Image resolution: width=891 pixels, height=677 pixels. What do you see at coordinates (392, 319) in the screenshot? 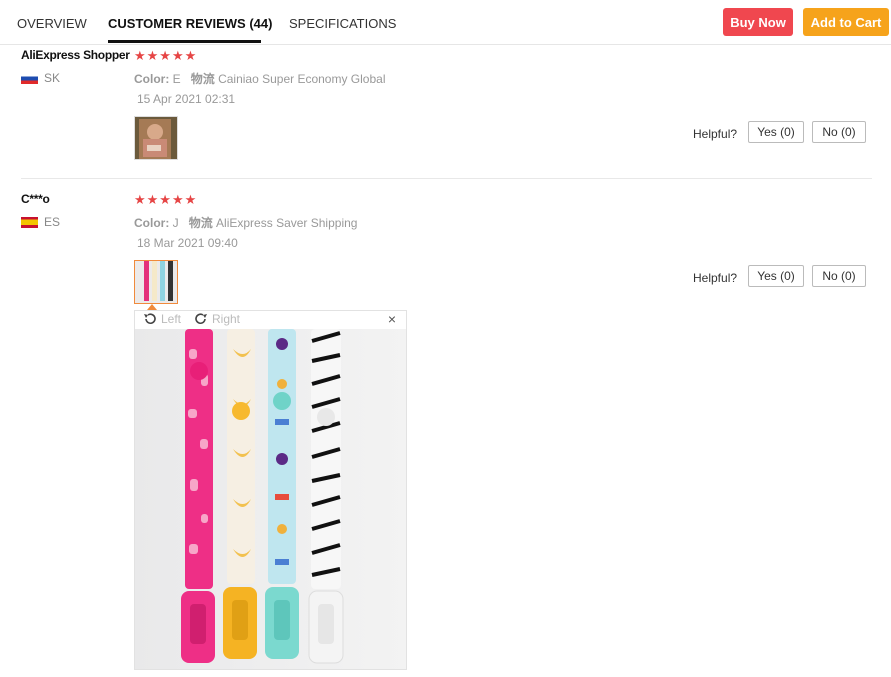
I see `close-viewer-button: ×` at bounding box center [392, 319].